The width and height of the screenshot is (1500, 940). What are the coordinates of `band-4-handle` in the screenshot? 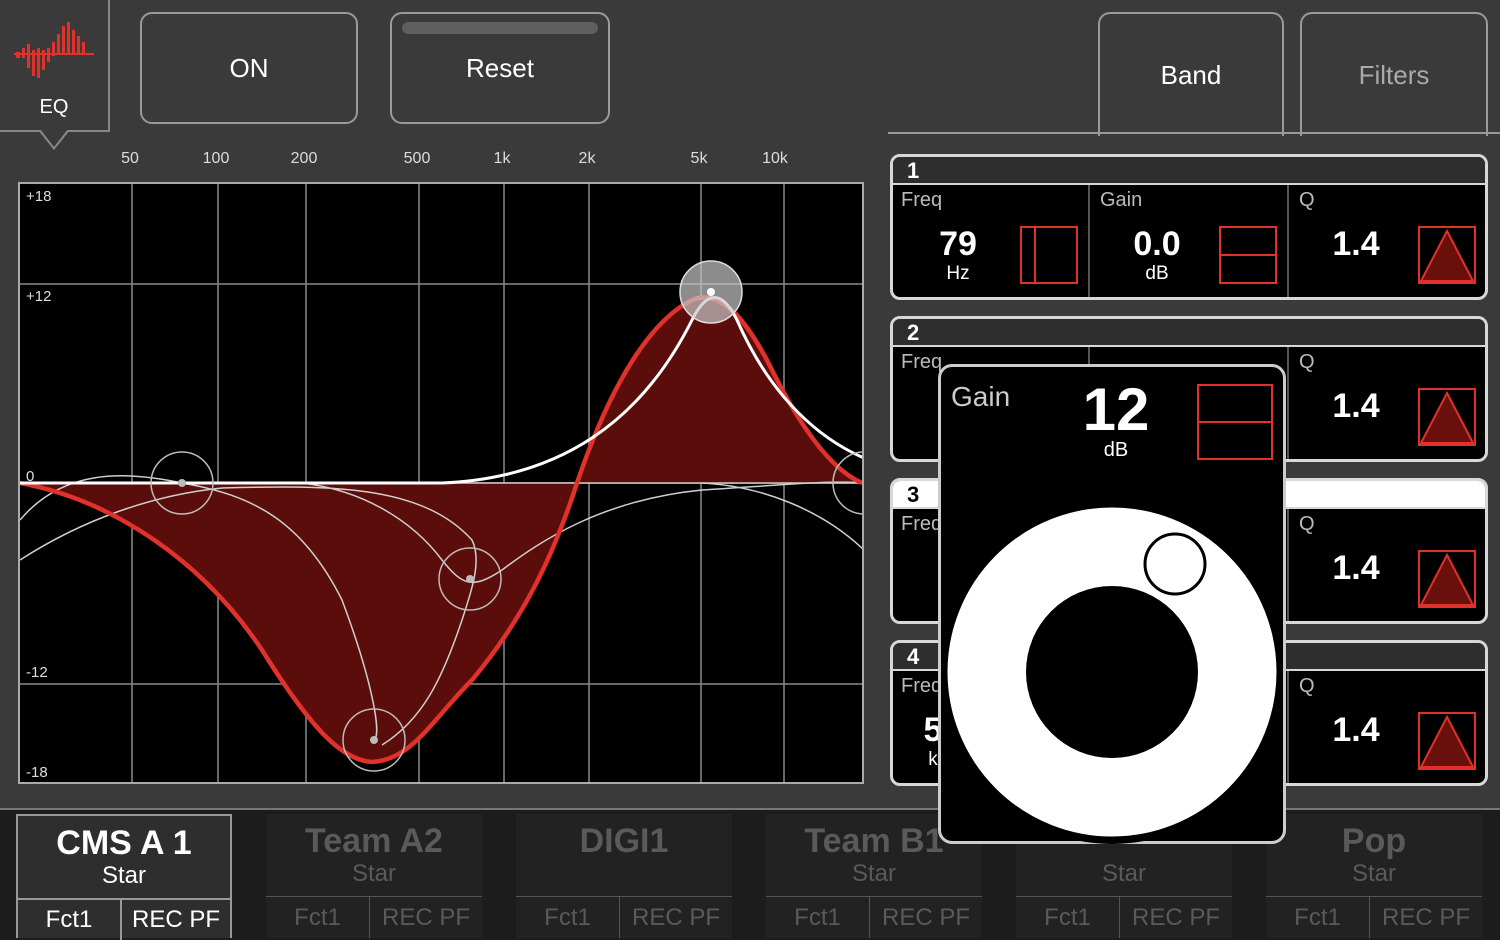 It's located at (470, 579).